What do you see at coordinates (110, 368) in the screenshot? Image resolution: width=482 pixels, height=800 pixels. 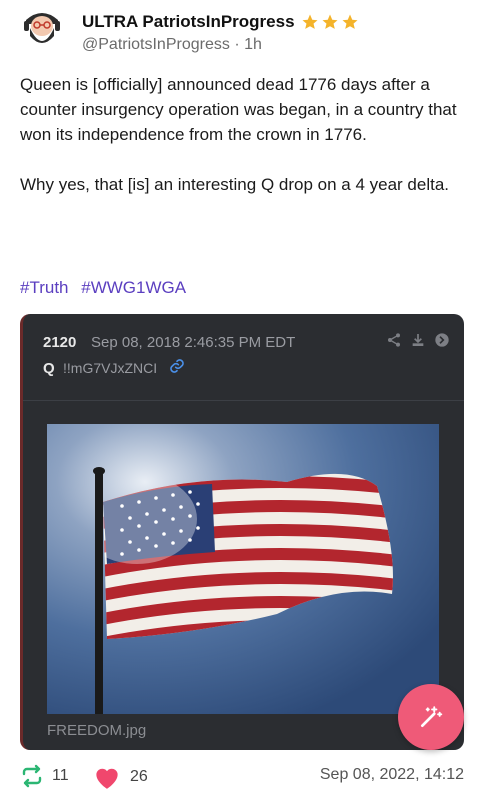 I see `tripcode: !!mG7VJxZNCI` at bounding box center [110, 368].